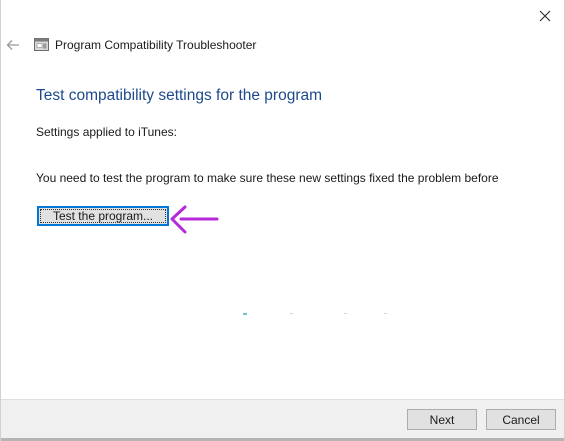 The height and width of the screenshot is (441, 565). What do you see at coordinates (106, 132) in the screenshot?
I see `settings-applied-label: Settings applied to iTunes:` at bounding box center [106, 132].